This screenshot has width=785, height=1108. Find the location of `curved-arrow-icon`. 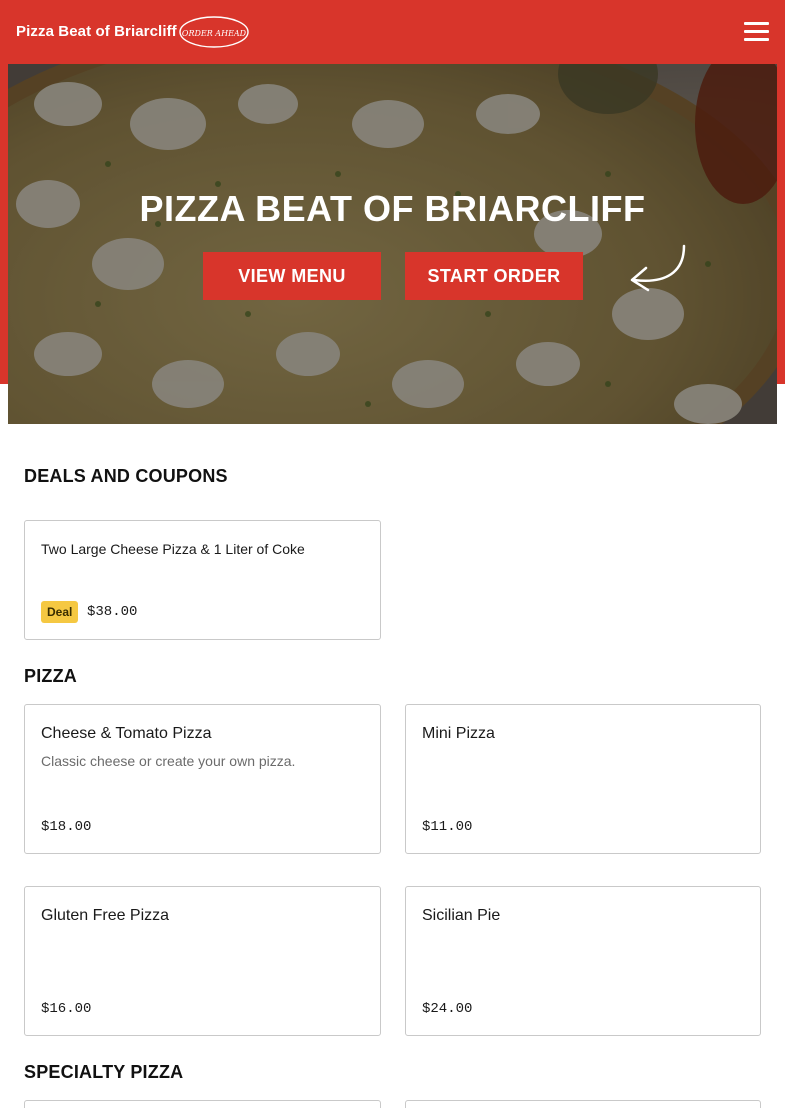

curved-arrow-icon is located at coordinates (658, 268).